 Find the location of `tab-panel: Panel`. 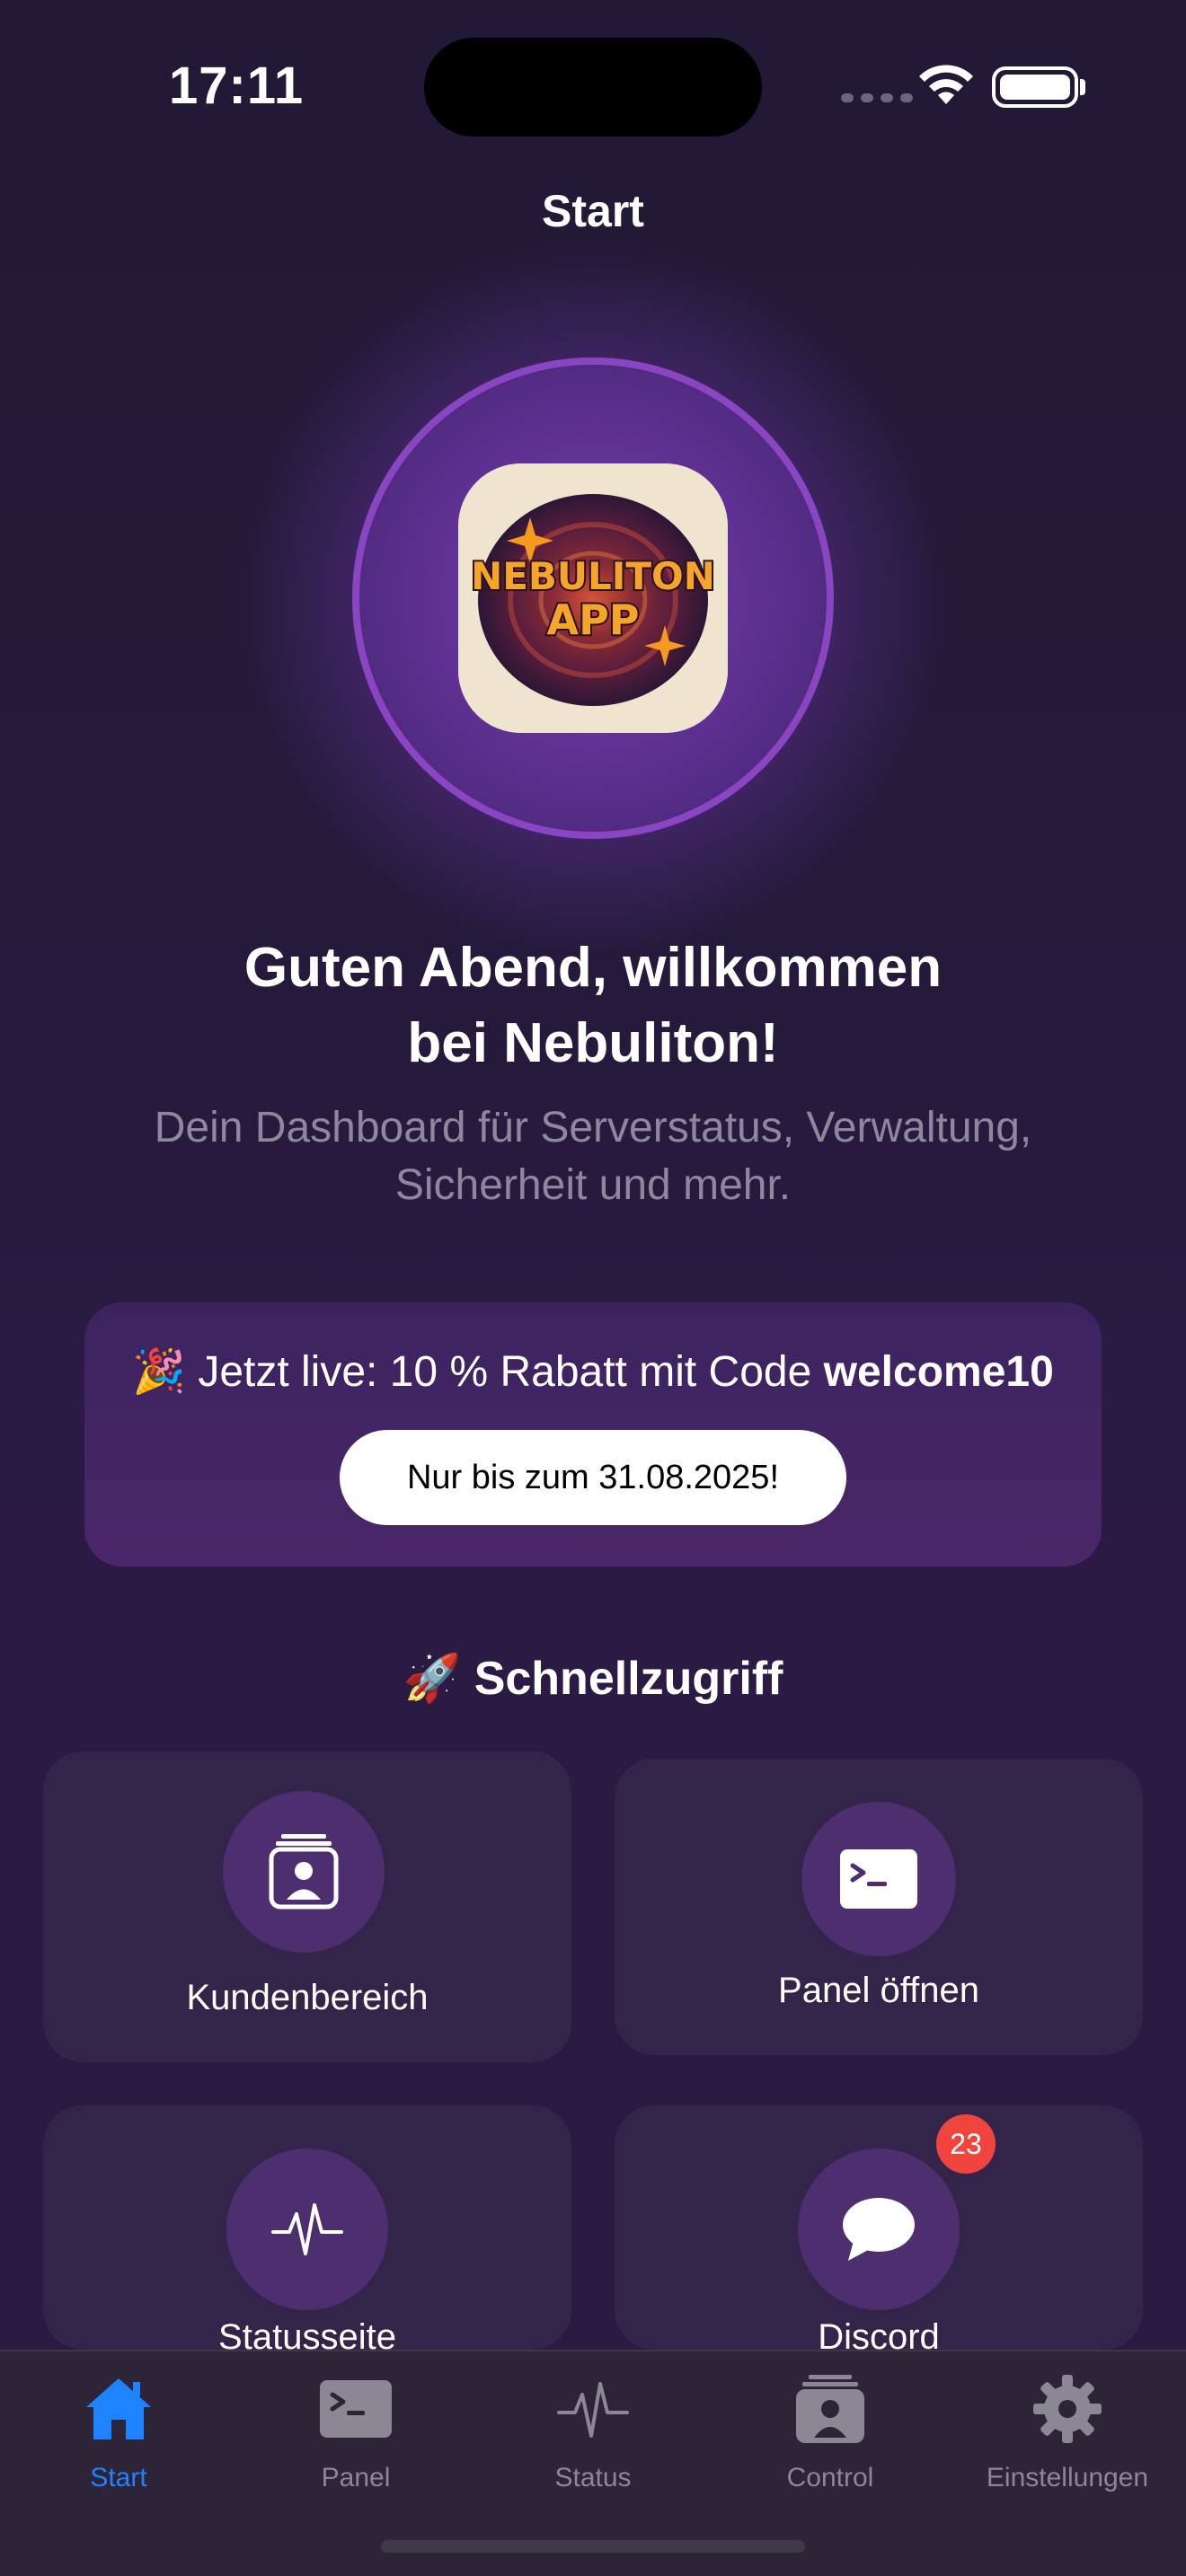

tab-panel: Panel is located at coordinates (356, 2440).